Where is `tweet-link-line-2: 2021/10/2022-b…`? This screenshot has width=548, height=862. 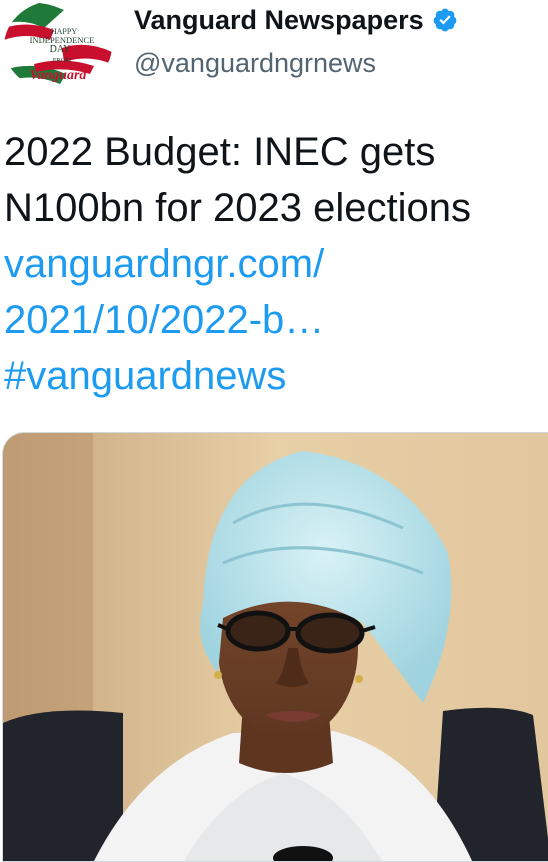
tweet-link-line-2: 2021/10/2022-b… is located at coordinates (274, 320).